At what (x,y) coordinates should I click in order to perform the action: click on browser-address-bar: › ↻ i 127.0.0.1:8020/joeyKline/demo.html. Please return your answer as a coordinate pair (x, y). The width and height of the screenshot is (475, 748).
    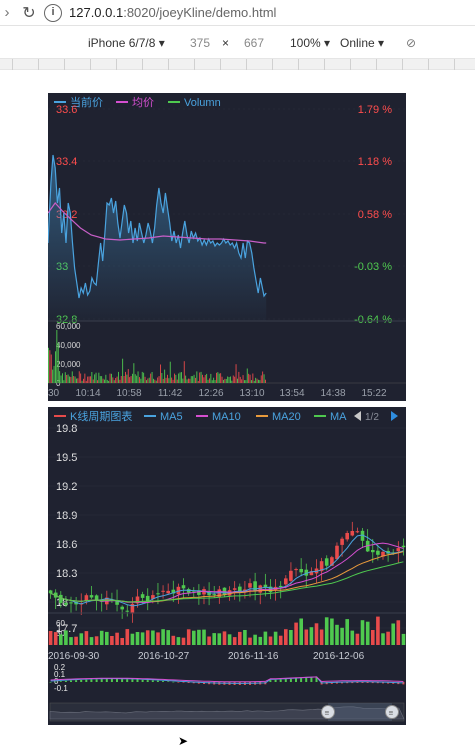
    Looking at the image, I should click on (237, 13).